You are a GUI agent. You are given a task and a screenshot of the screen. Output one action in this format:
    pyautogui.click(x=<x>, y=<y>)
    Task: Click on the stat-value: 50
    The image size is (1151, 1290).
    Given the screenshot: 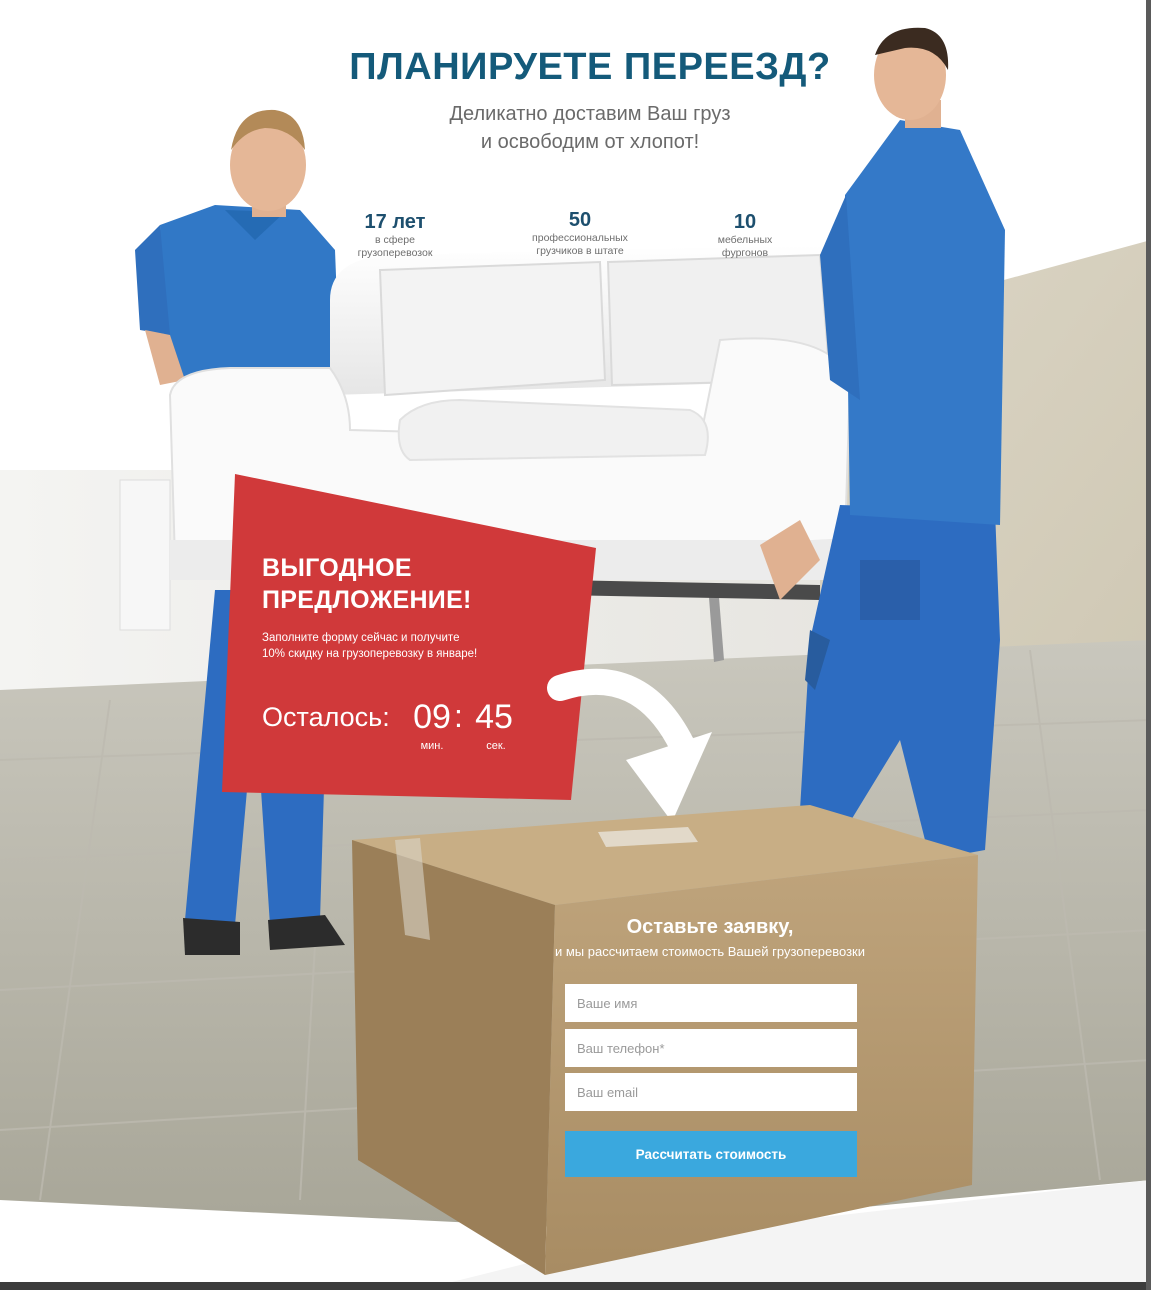 What is the action you would take?
    pyautogui.click(x=580, y=220)
    